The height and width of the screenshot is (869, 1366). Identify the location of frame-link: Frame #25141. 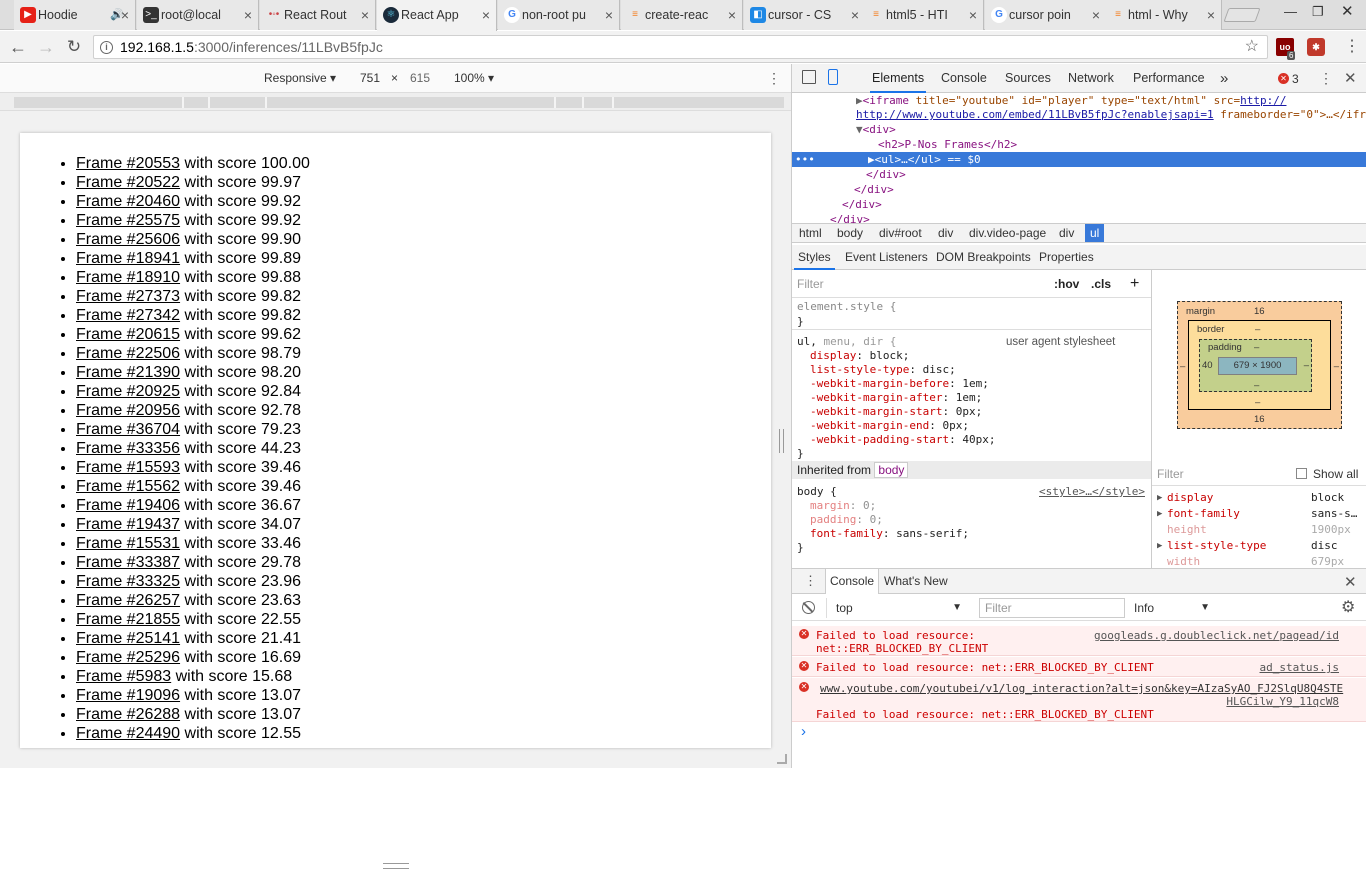
(128, 638).